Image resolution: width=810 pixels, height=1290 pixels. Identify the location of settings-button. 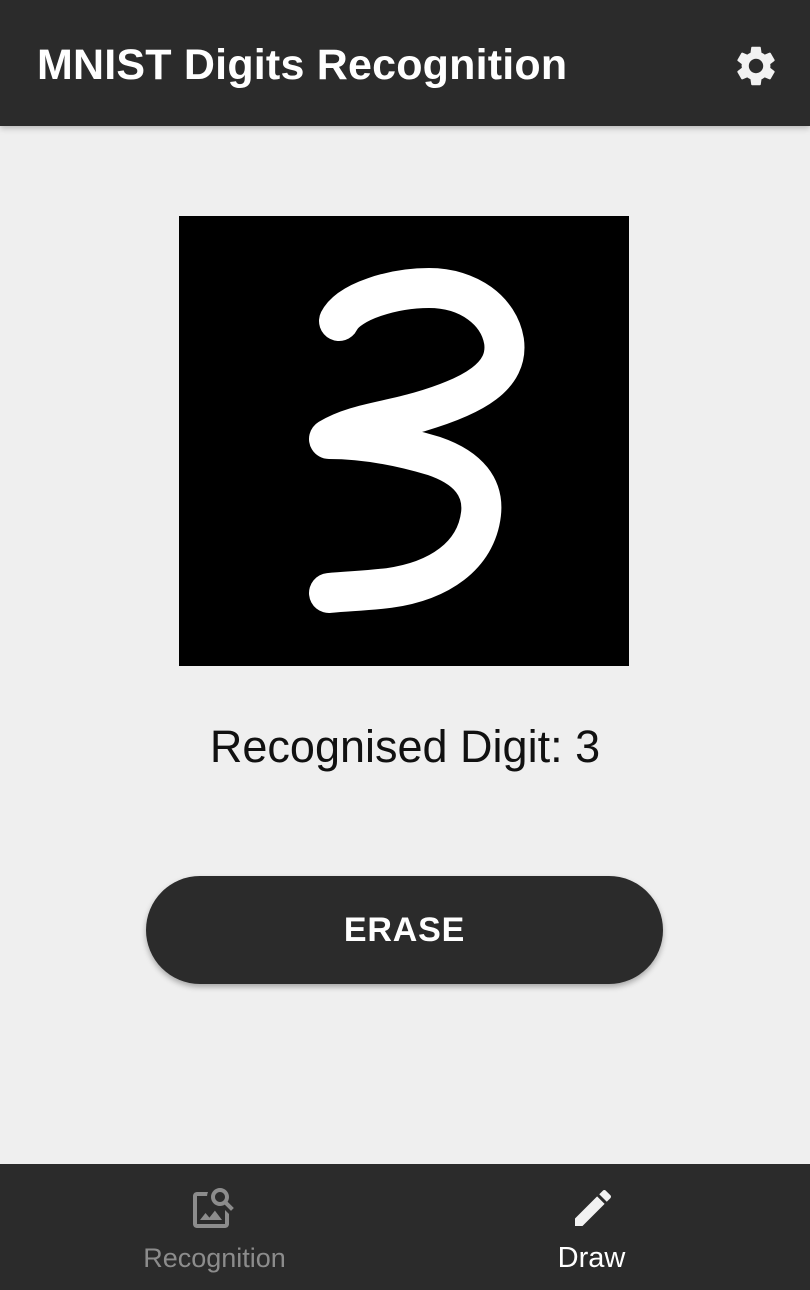
(756, 66).